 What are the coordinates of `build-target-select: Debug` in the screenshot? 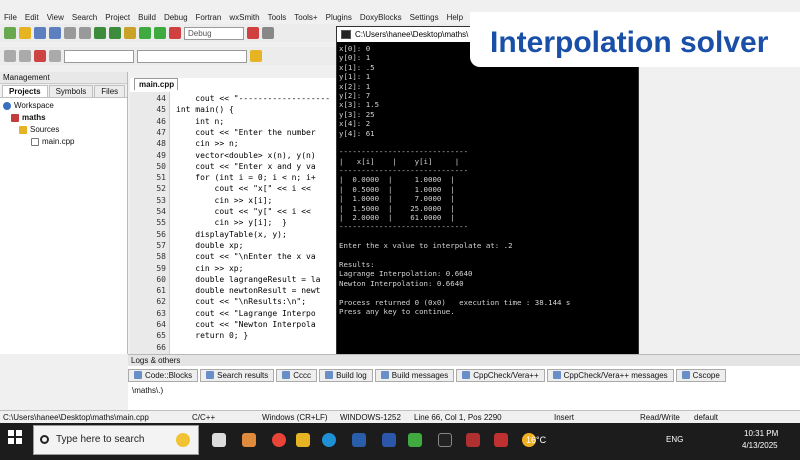 It's located at (214, 33).